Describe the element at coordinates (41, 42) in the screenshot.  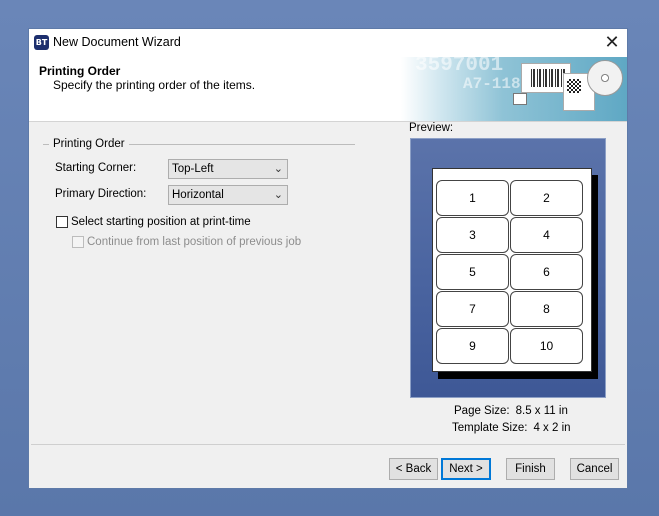
I see `app-icon: BT` at that location.